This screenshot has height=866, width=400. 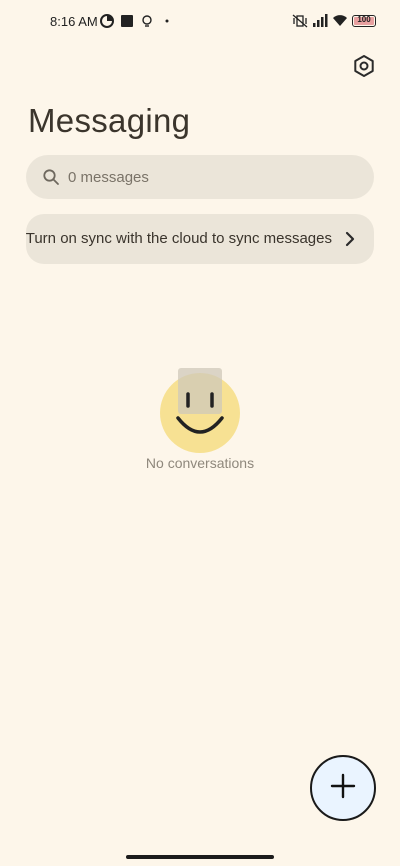 What do you see at coordinates (200, 463) in the screenshot?
I see `empty-state-label: No conversations` at bounding box center [200, 463].